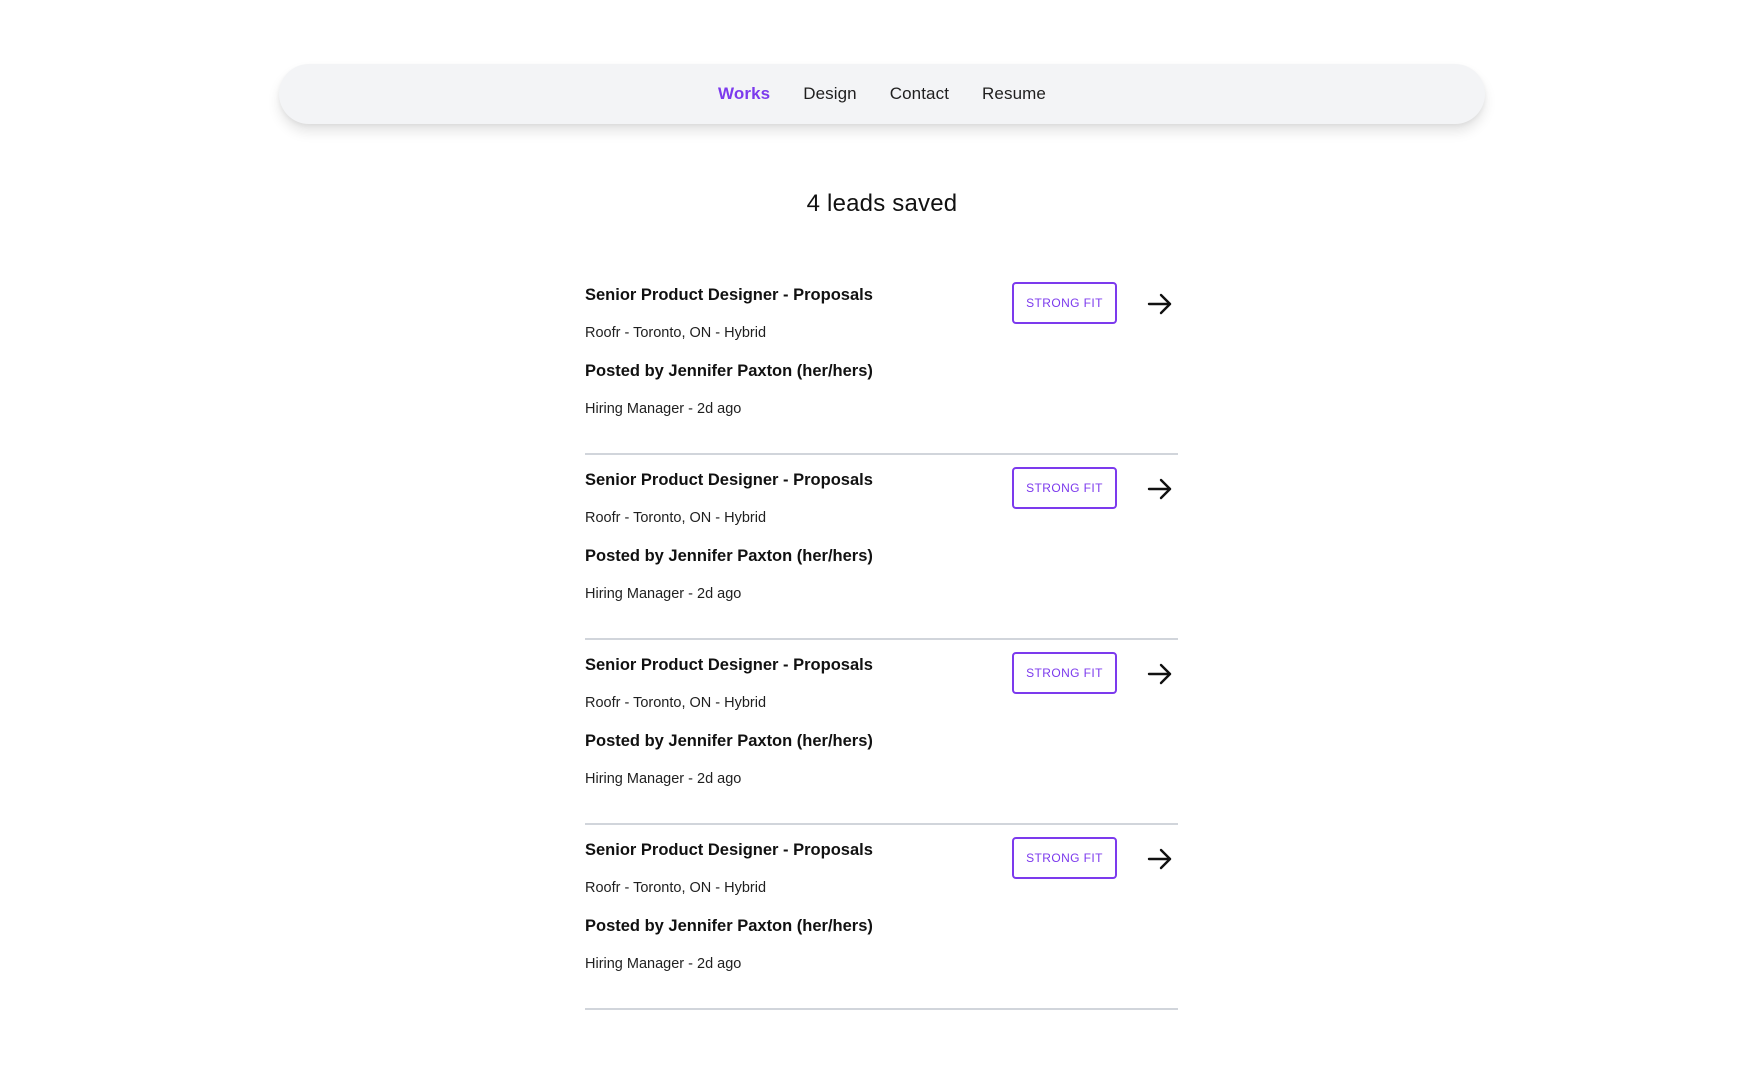 The height and width of the screenshot is (1080, 1752). What do you see at coordinates (1014, 94) in the screenshot?
I see `nav-link-resume: Resume` at bounding box center [1014, 94].